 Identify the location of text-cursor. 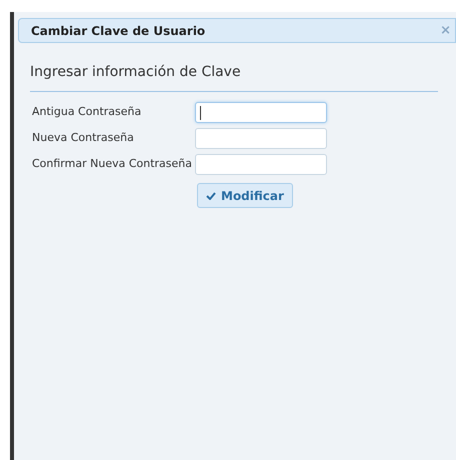
(200, 113).